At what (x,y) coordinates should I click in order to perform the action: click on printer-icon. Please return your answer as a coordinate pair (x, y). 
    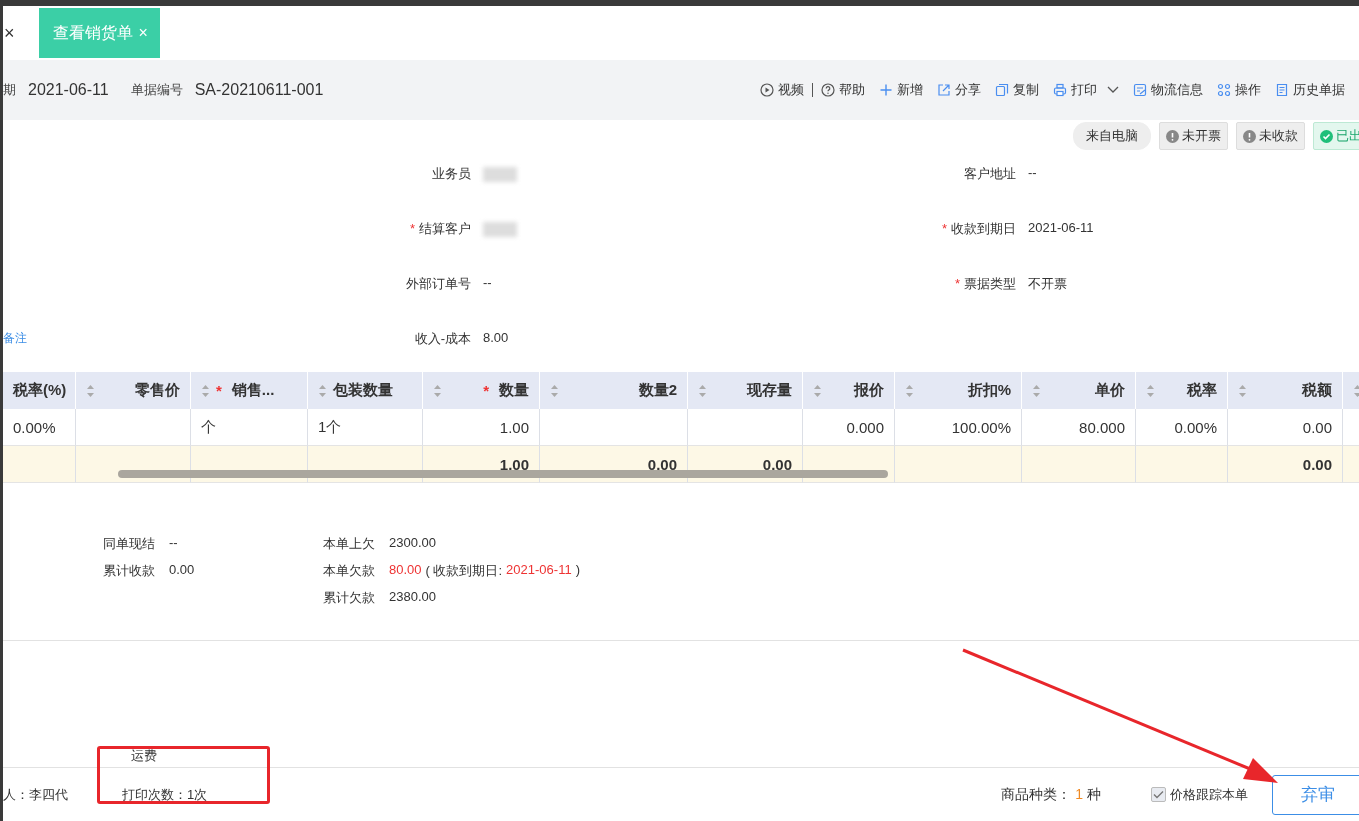
    Looking at the image, I should click on (1060, 90).